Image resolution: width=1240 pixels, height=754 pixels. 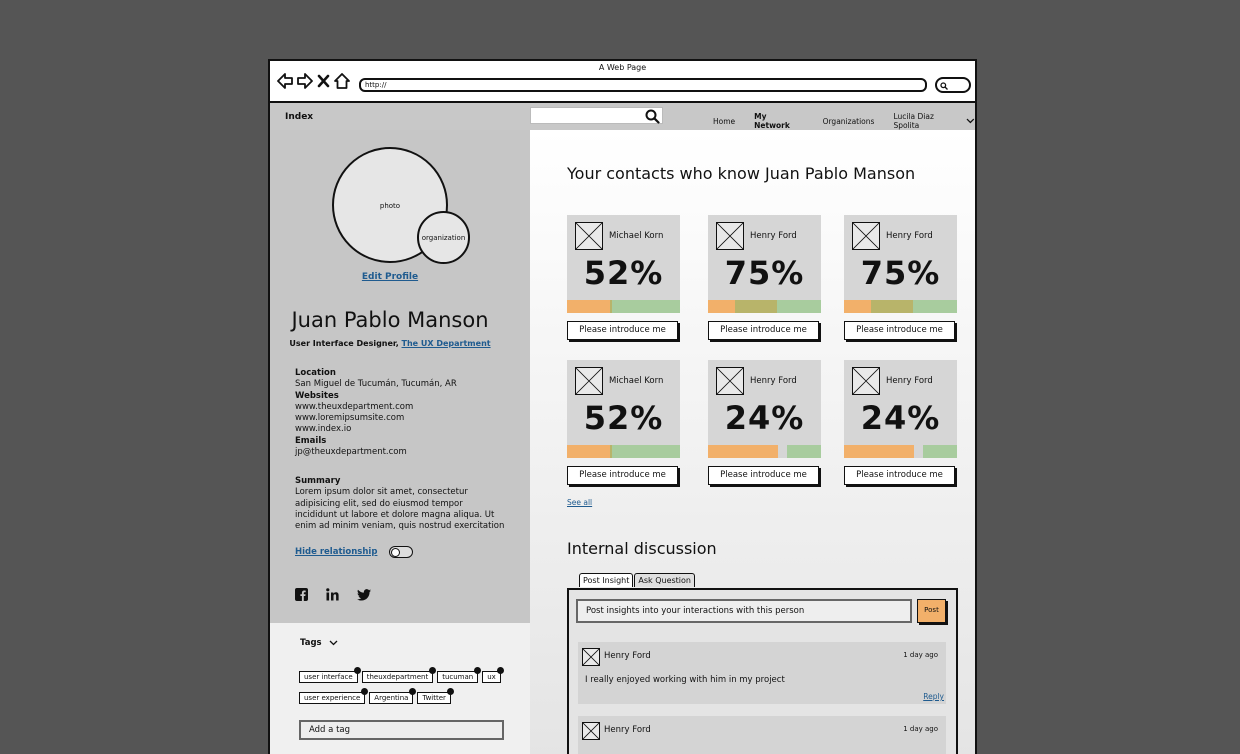 What do you see at coordinates (342, 81) in the screenshot?
I see `home-icon` at bounding box center [342, 81].